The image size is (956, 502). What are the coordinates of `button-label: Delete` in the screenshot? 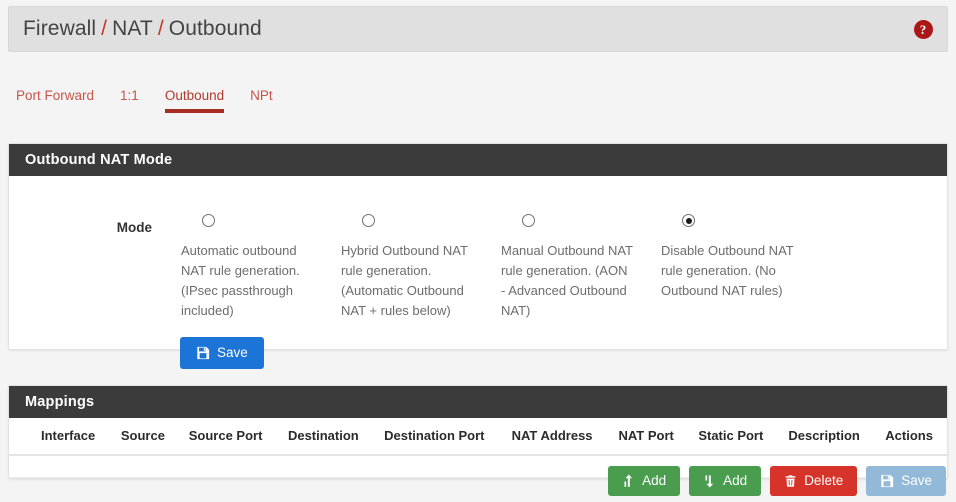 It's located at (824, 481).